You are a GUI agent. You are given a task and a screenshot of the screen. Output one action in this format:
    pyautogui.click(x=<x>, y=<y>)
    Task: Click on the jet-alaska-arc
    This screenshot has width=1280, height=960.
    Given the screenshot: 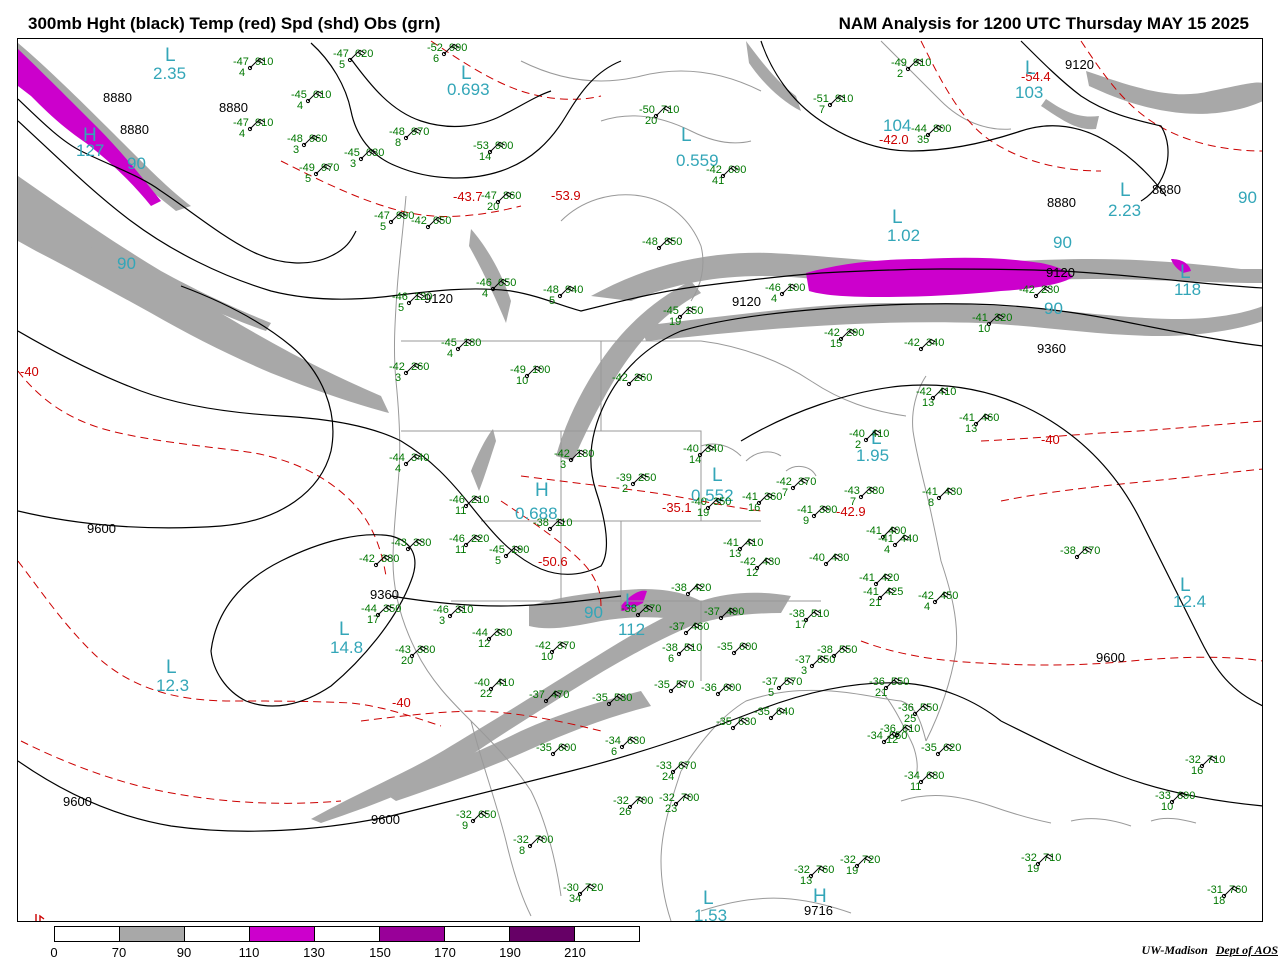 What is the action you would take?
    pyautogui.click(x=773, y=76)
    